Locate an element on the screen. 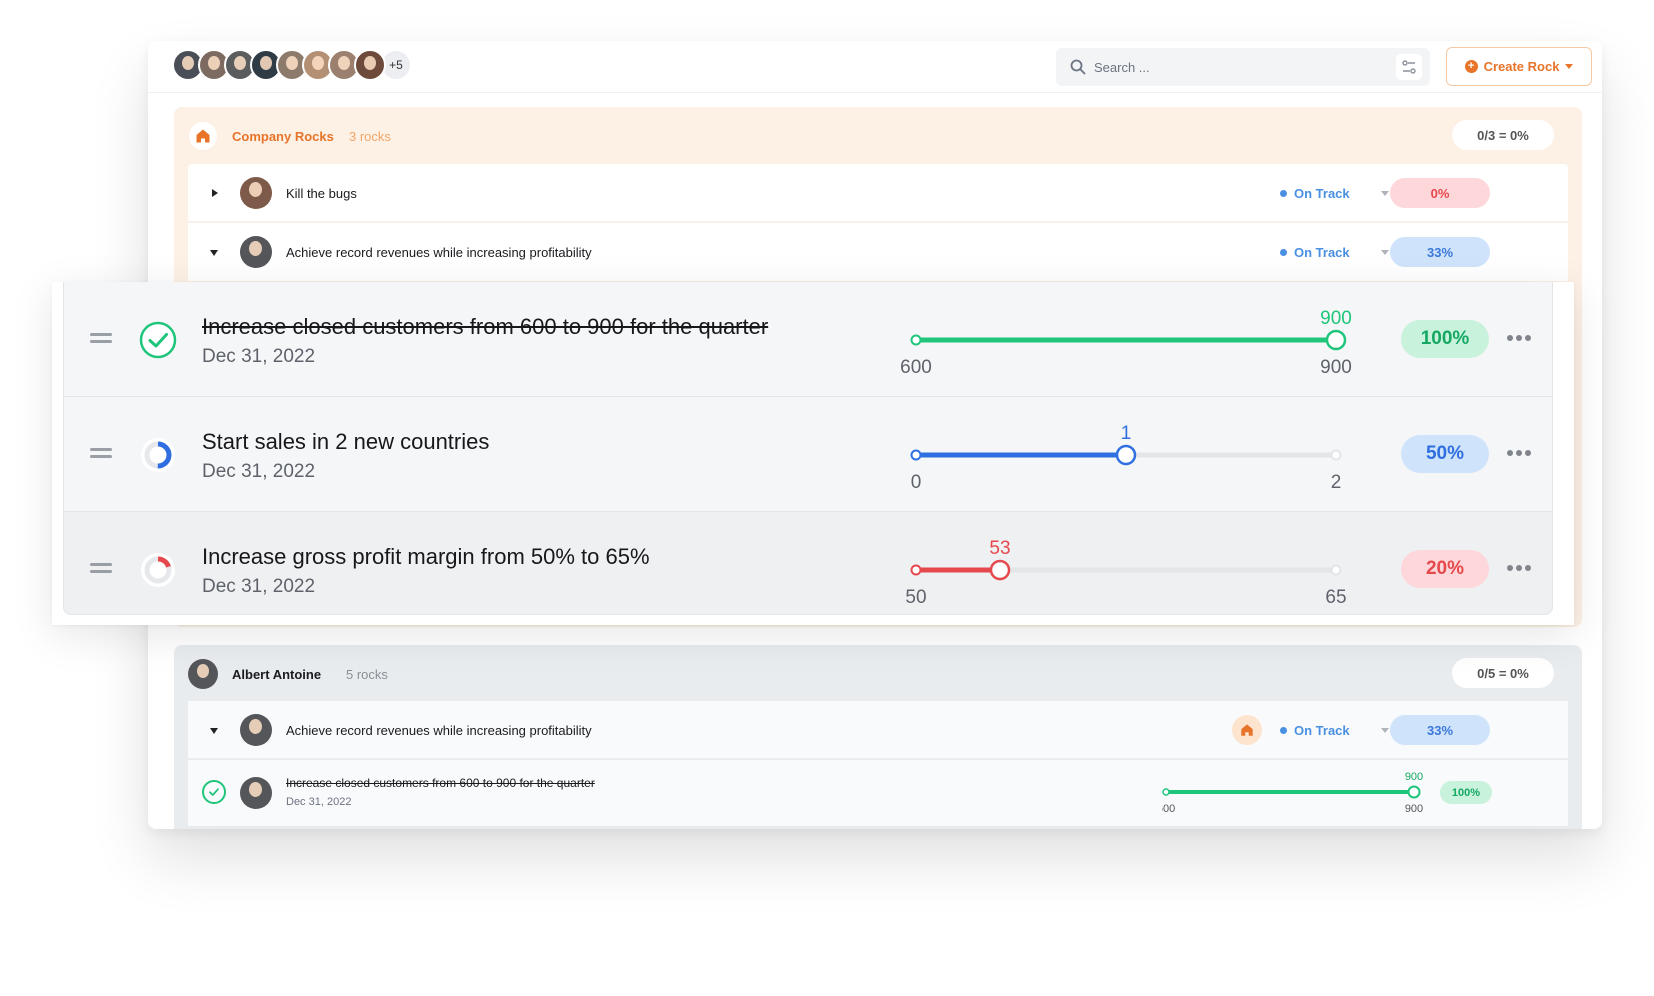  group-header: Albert Antoine 5 rocks 0/5 = 0% is located at coordinates (878, 673).